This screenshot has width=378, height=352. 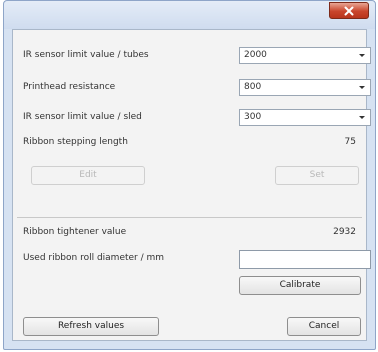 I want to click on close-button, so click(x=349, y=10).